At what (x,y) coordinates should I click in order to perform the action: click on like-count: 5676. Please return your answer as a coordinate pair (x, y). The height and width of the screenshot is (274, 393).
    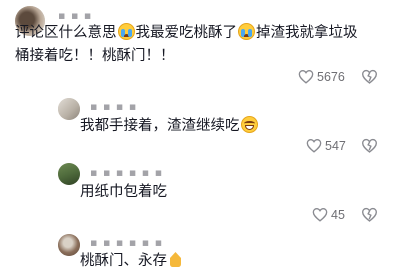
    Looking at the image, I should click on (331, 76).